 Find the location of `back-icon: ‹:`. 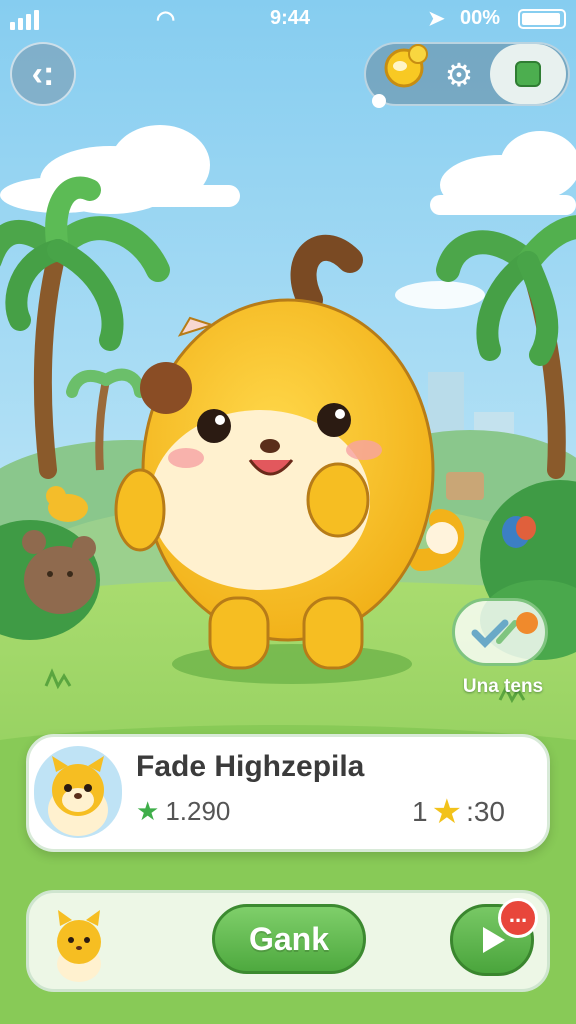

back-icon: ‹: is located at coordinates (43, 73).